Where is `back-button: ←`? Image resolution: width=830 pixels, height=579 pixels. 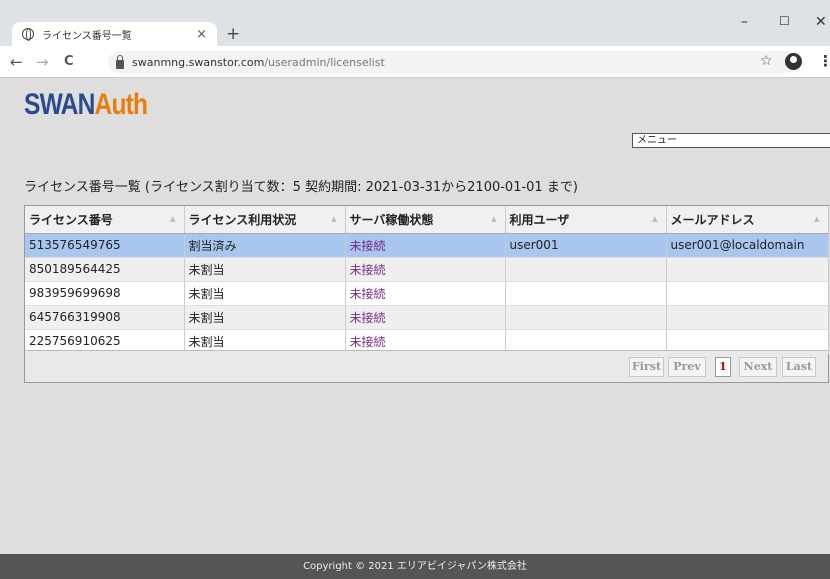
back-button: ← is located at coordinates (16, 62).